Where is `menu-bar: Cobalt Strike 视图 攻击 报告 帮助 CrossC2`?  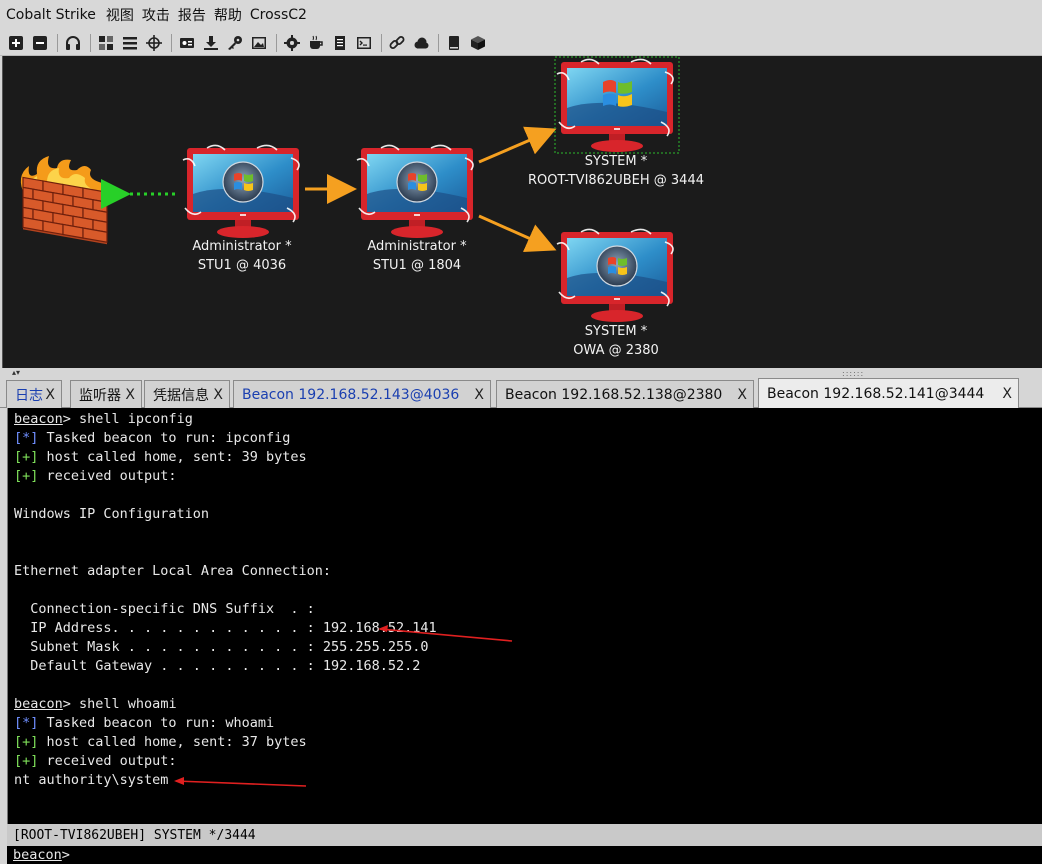 menu-bar: Cobalt Strike 视图 攻击 报告 帮助 CrossC2 is located at coordinates (521, 15).